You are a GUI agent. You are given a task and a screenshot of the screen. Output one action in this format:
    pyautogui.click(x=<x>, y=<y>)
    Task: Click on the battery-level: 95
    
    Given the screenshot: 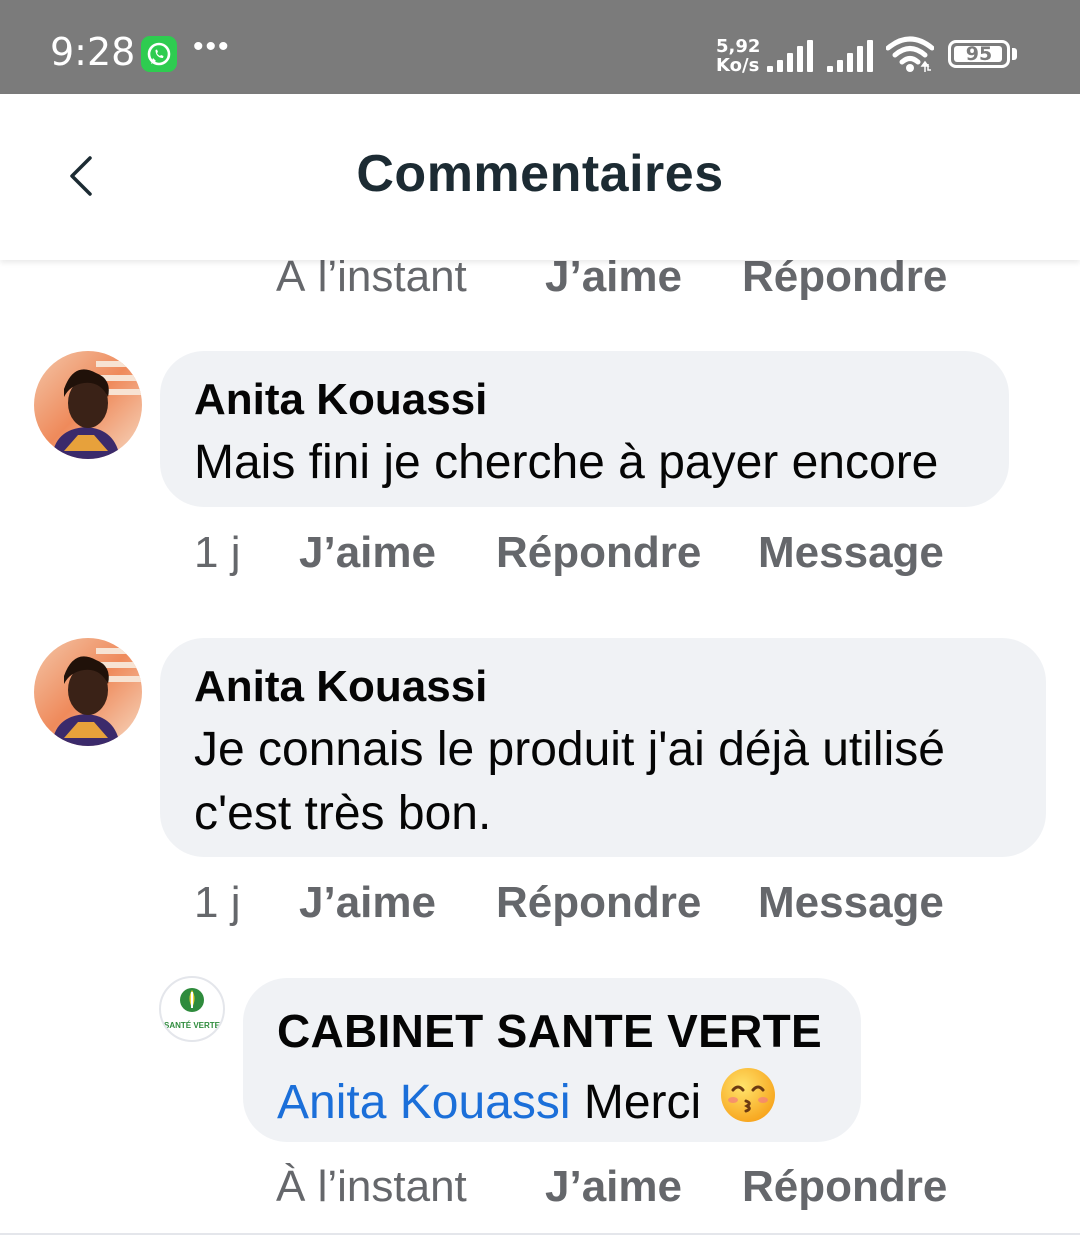 What is the action you would take?
    pyautogui.click(x=979, y=54)
    